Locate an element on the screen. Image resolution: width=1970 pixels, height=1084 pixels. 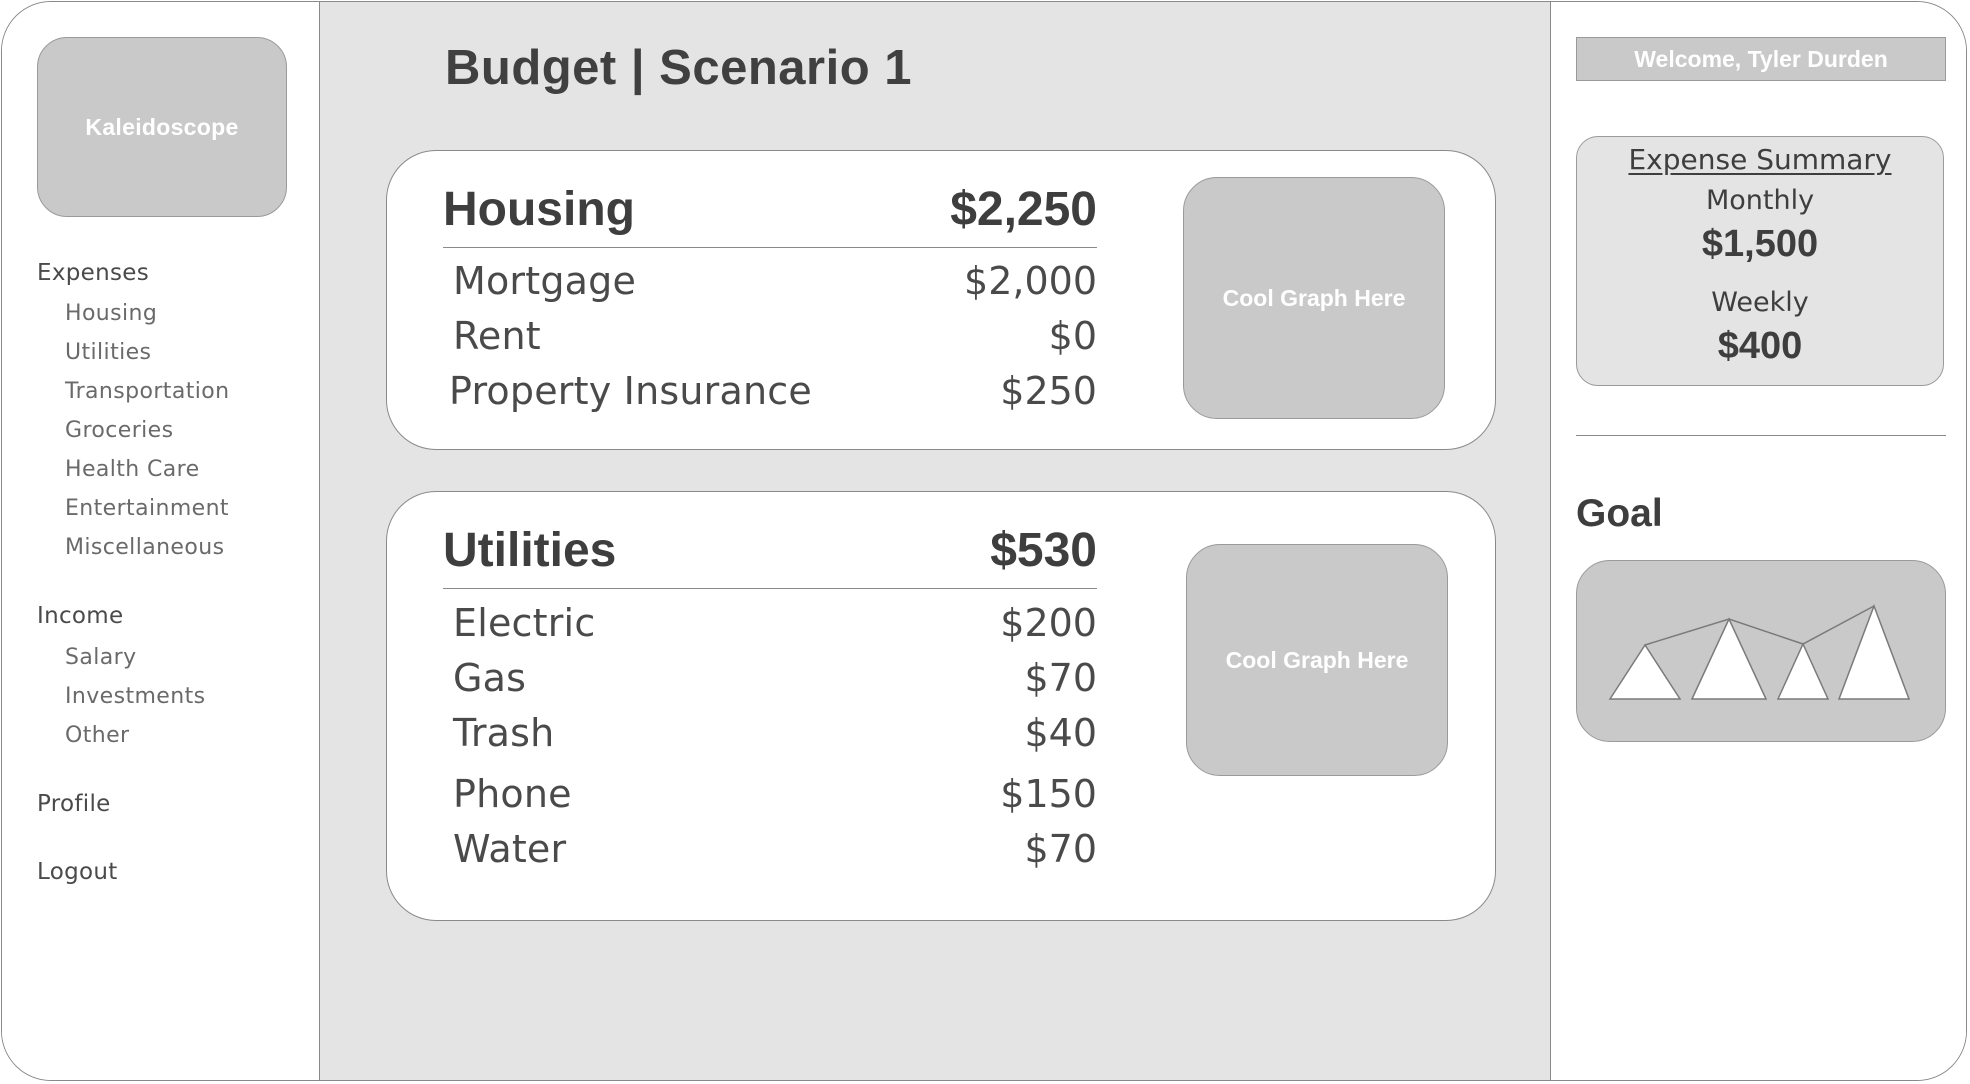
nav-section-income: Income is located at coordinates (80, 616).